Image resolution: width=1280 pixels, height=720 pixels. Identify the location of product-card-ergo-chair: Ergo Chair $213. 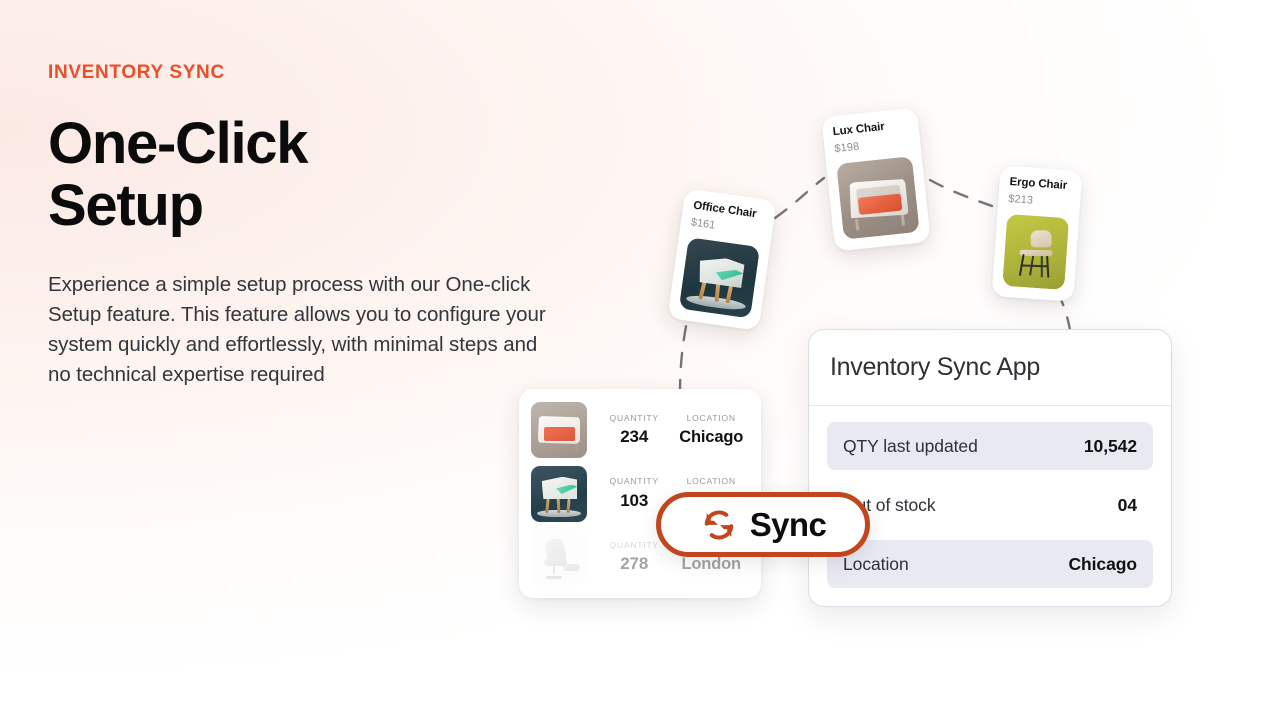
(1037, 233).